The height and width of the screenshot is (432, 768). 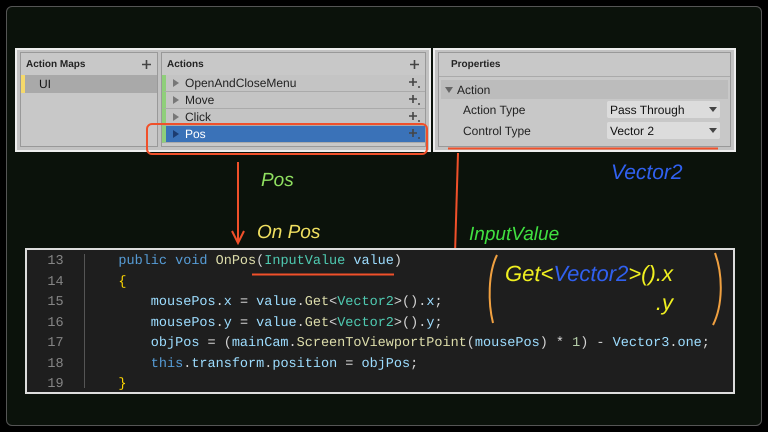 I want to click on section-header: Action, so click(x=584, y=89).